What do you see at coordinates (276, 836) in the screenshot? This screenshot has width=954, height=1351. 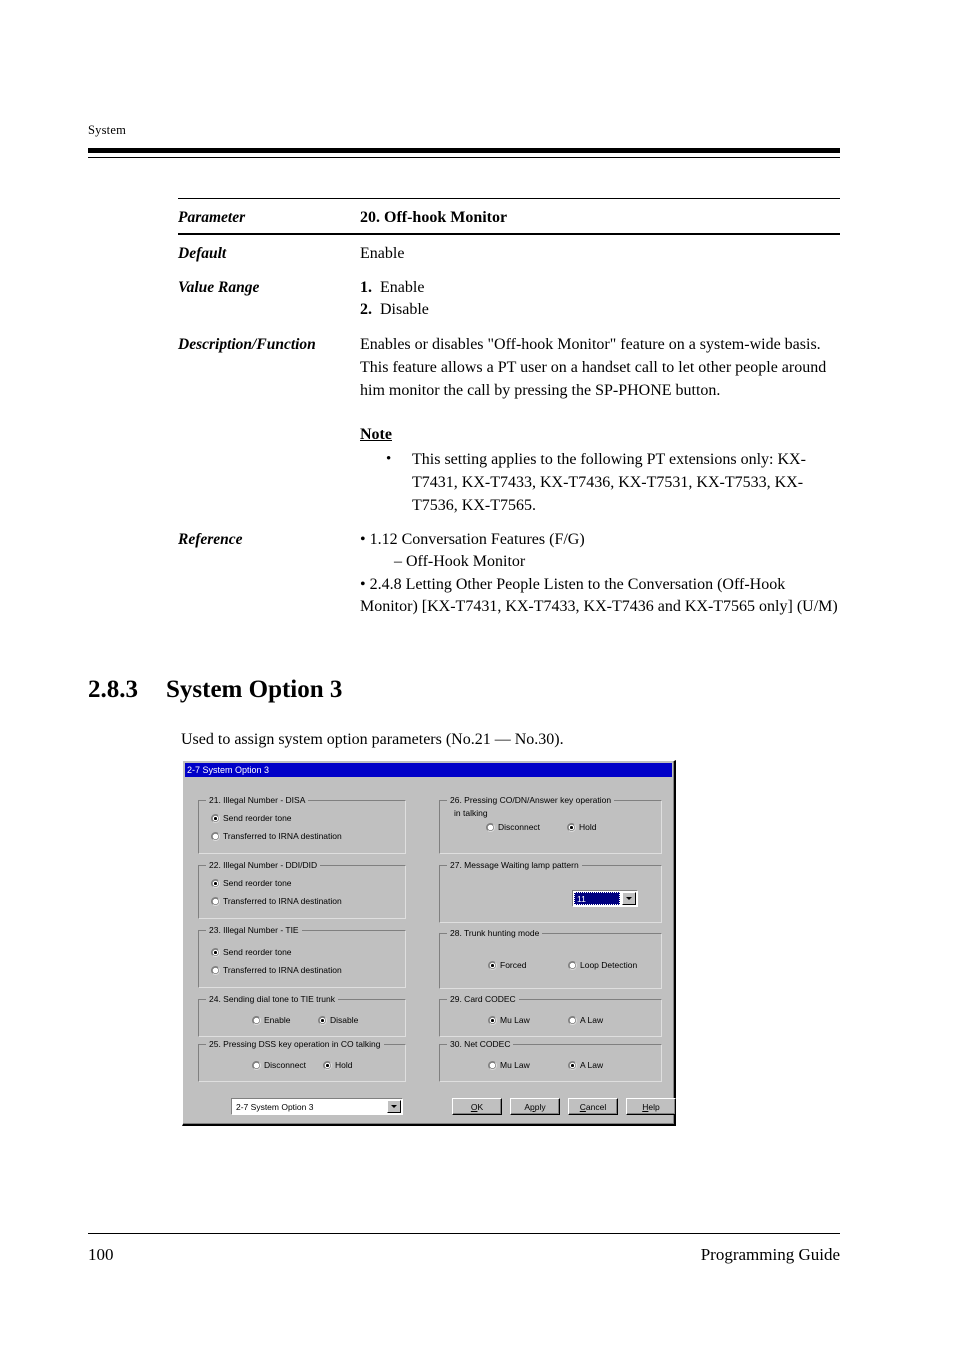 I see `radio-21-transferred-to-irna: Transferred to IRNA destination` at bounding box center [276, 836].